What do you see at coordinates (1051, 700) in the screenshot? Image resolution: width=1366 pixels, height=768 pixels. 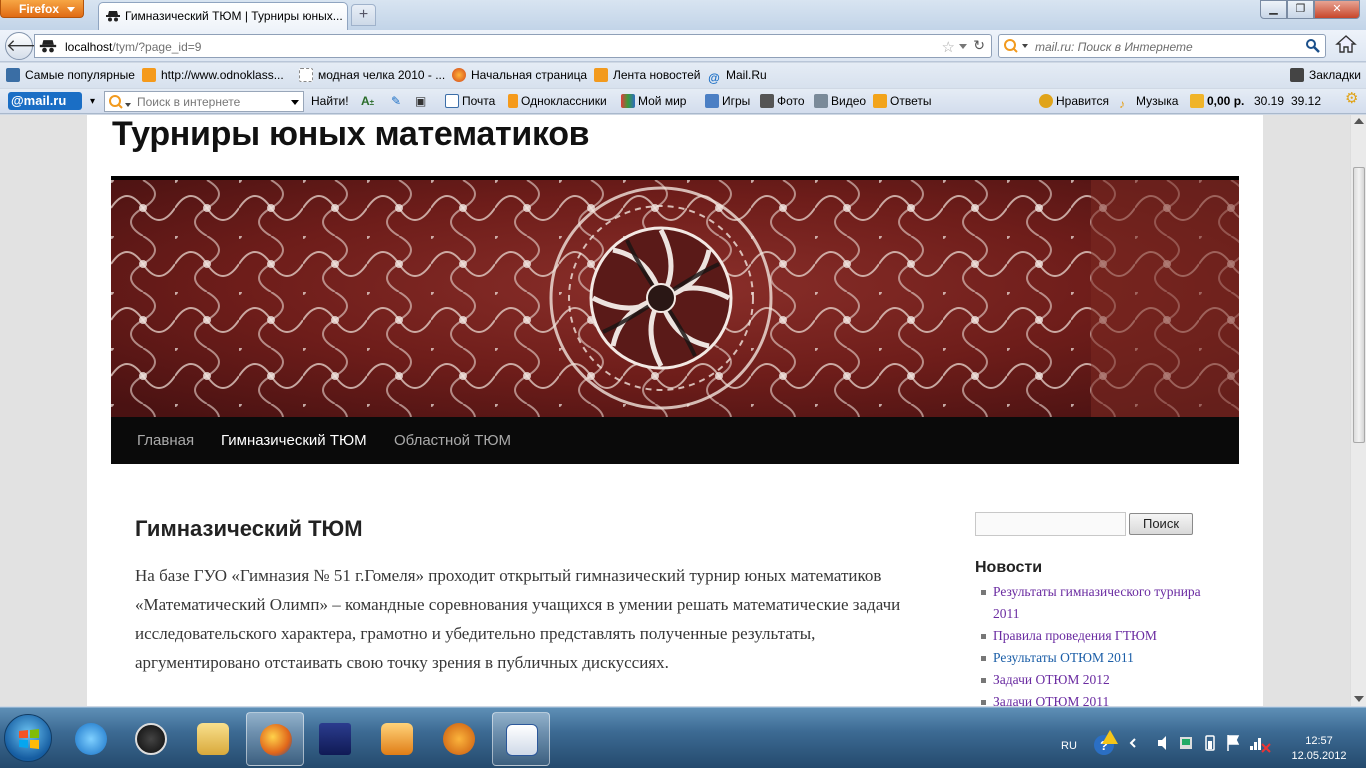 I see `news-link: Задачи ОТЮМ 2011` at bounding box center [1051, 700].